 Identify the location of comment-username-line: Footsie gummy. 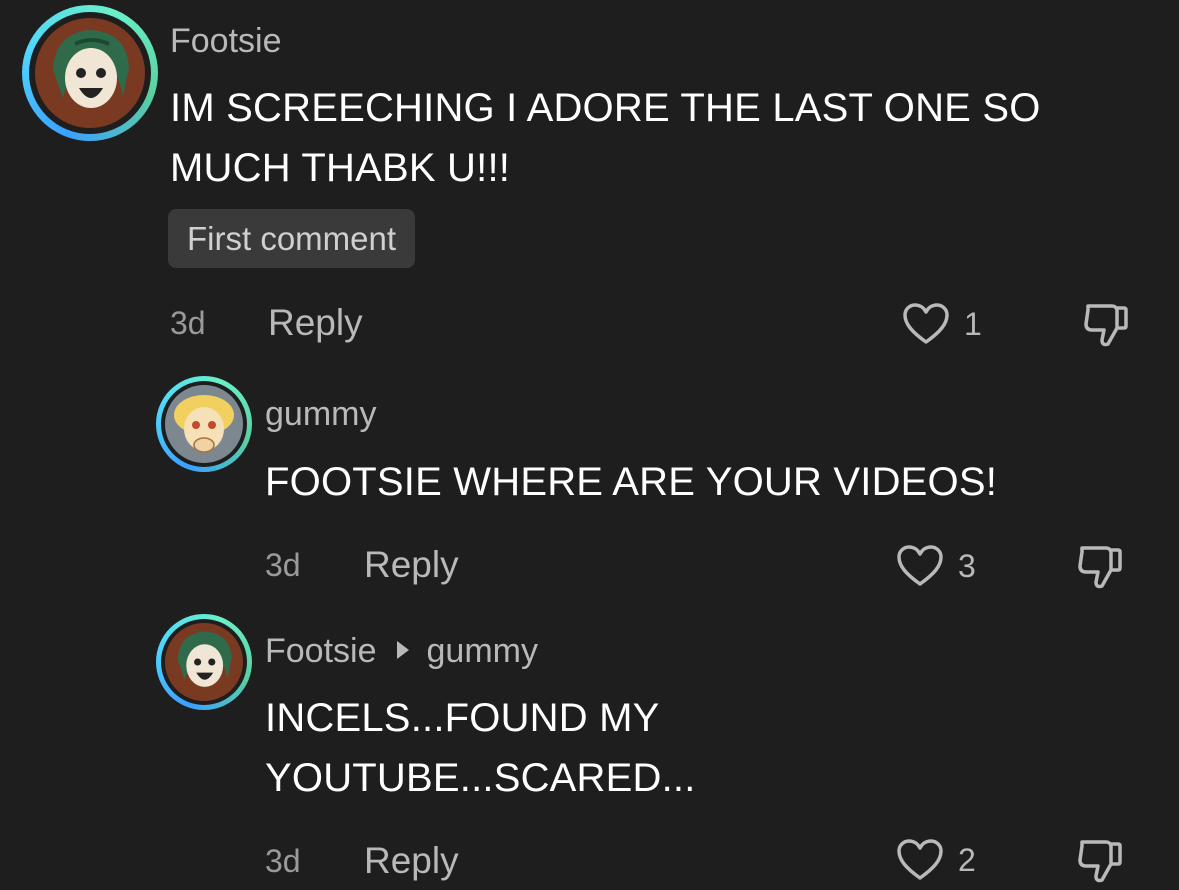
(401, 651).